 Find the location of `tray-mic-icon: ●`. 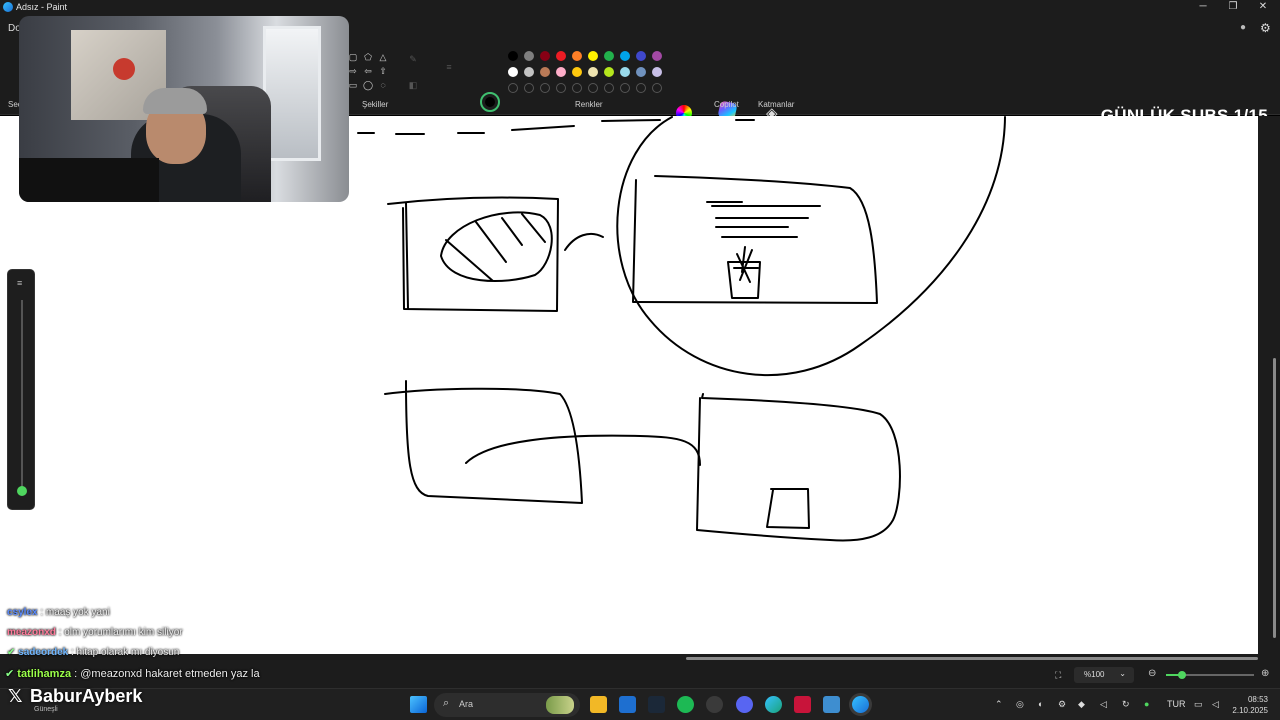

tray-mic-icon: ● is located at coordinates (1146, 704).